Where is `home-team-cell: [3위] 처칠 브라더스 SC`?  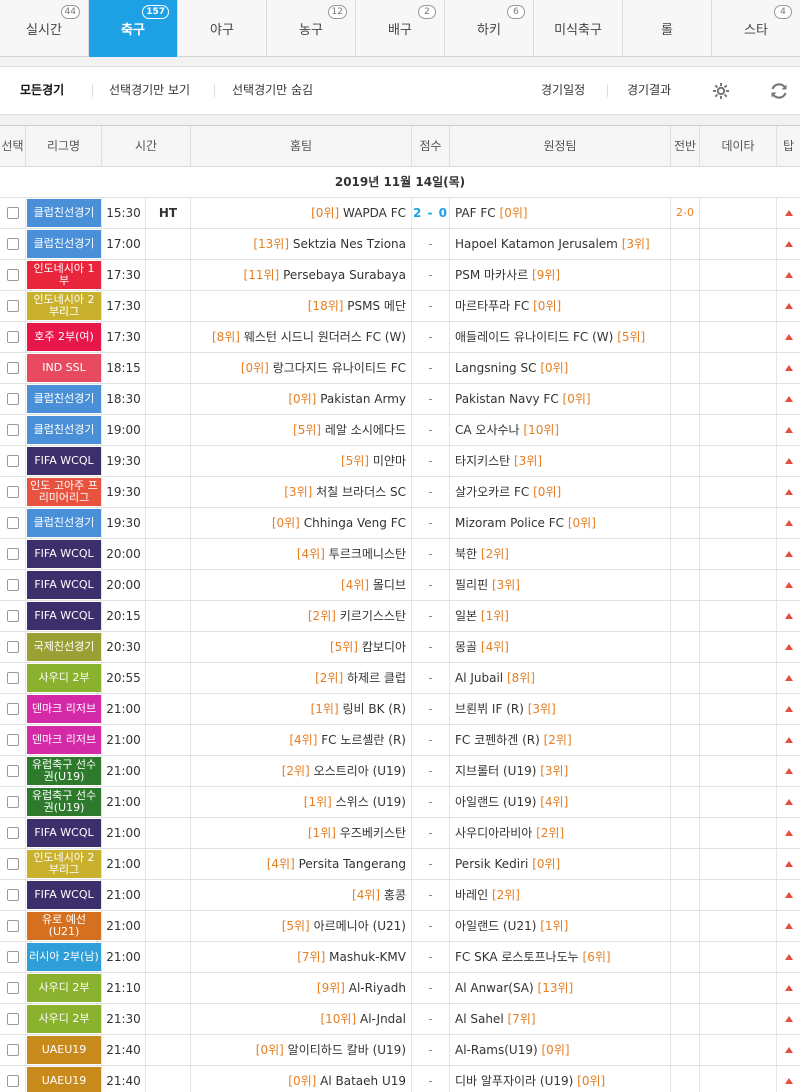 home-team-cell: [3위] 처칠 브라더스 SC is located at coordinates (301, 492).